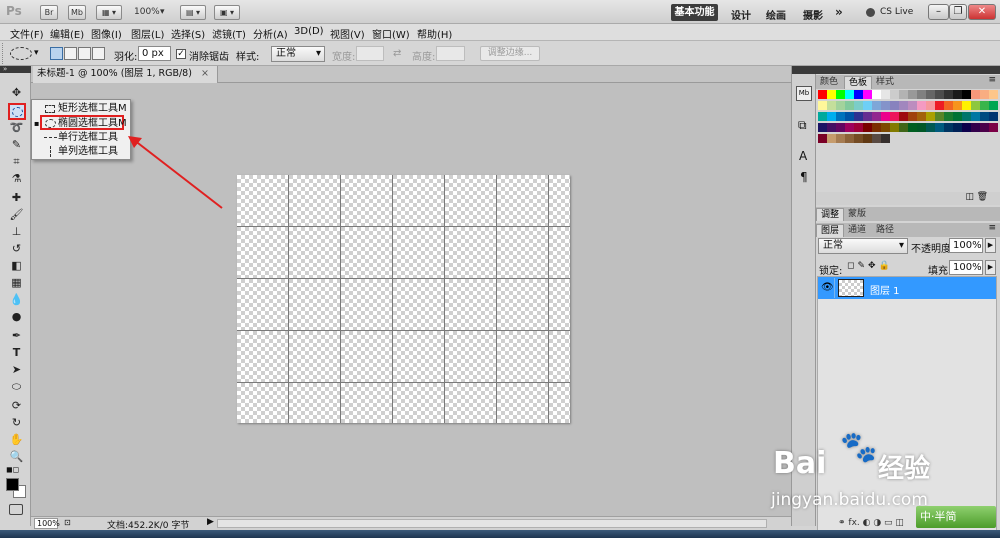  What do you see at coordinates (205, 73) in the screenshot?
I see `close-tab-icon: ×` at bounding box center [205, 73].